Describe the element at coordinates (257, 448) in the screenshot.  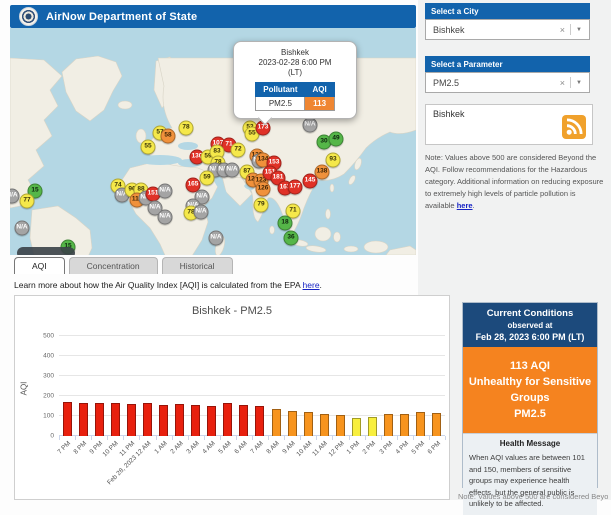
I see `x-tick-label: 7 AM` at that location.